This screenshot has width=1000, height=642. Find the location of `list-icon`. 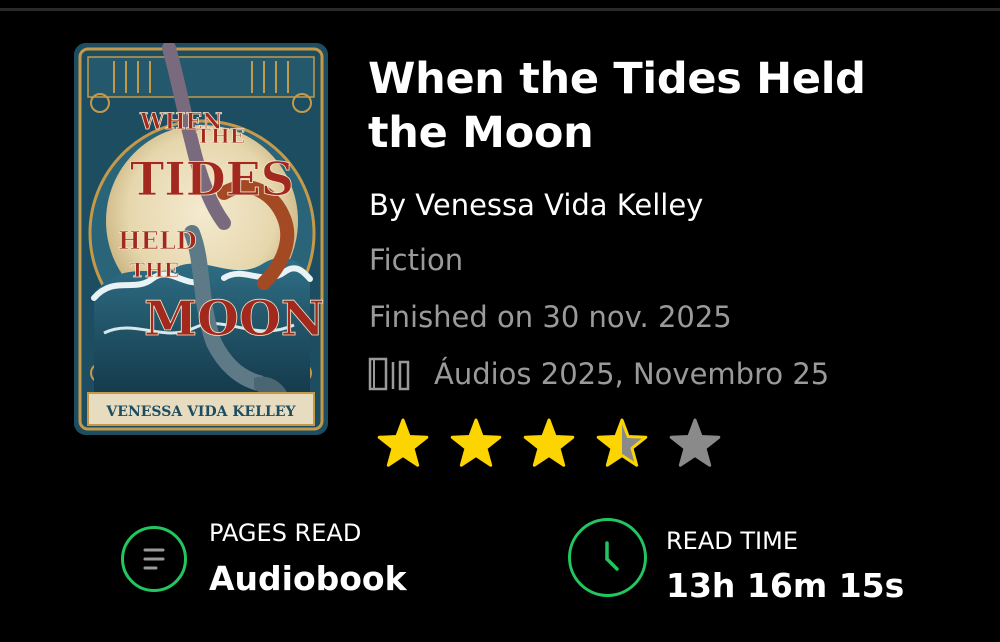

list-icon is located at coordinates (154, 559).